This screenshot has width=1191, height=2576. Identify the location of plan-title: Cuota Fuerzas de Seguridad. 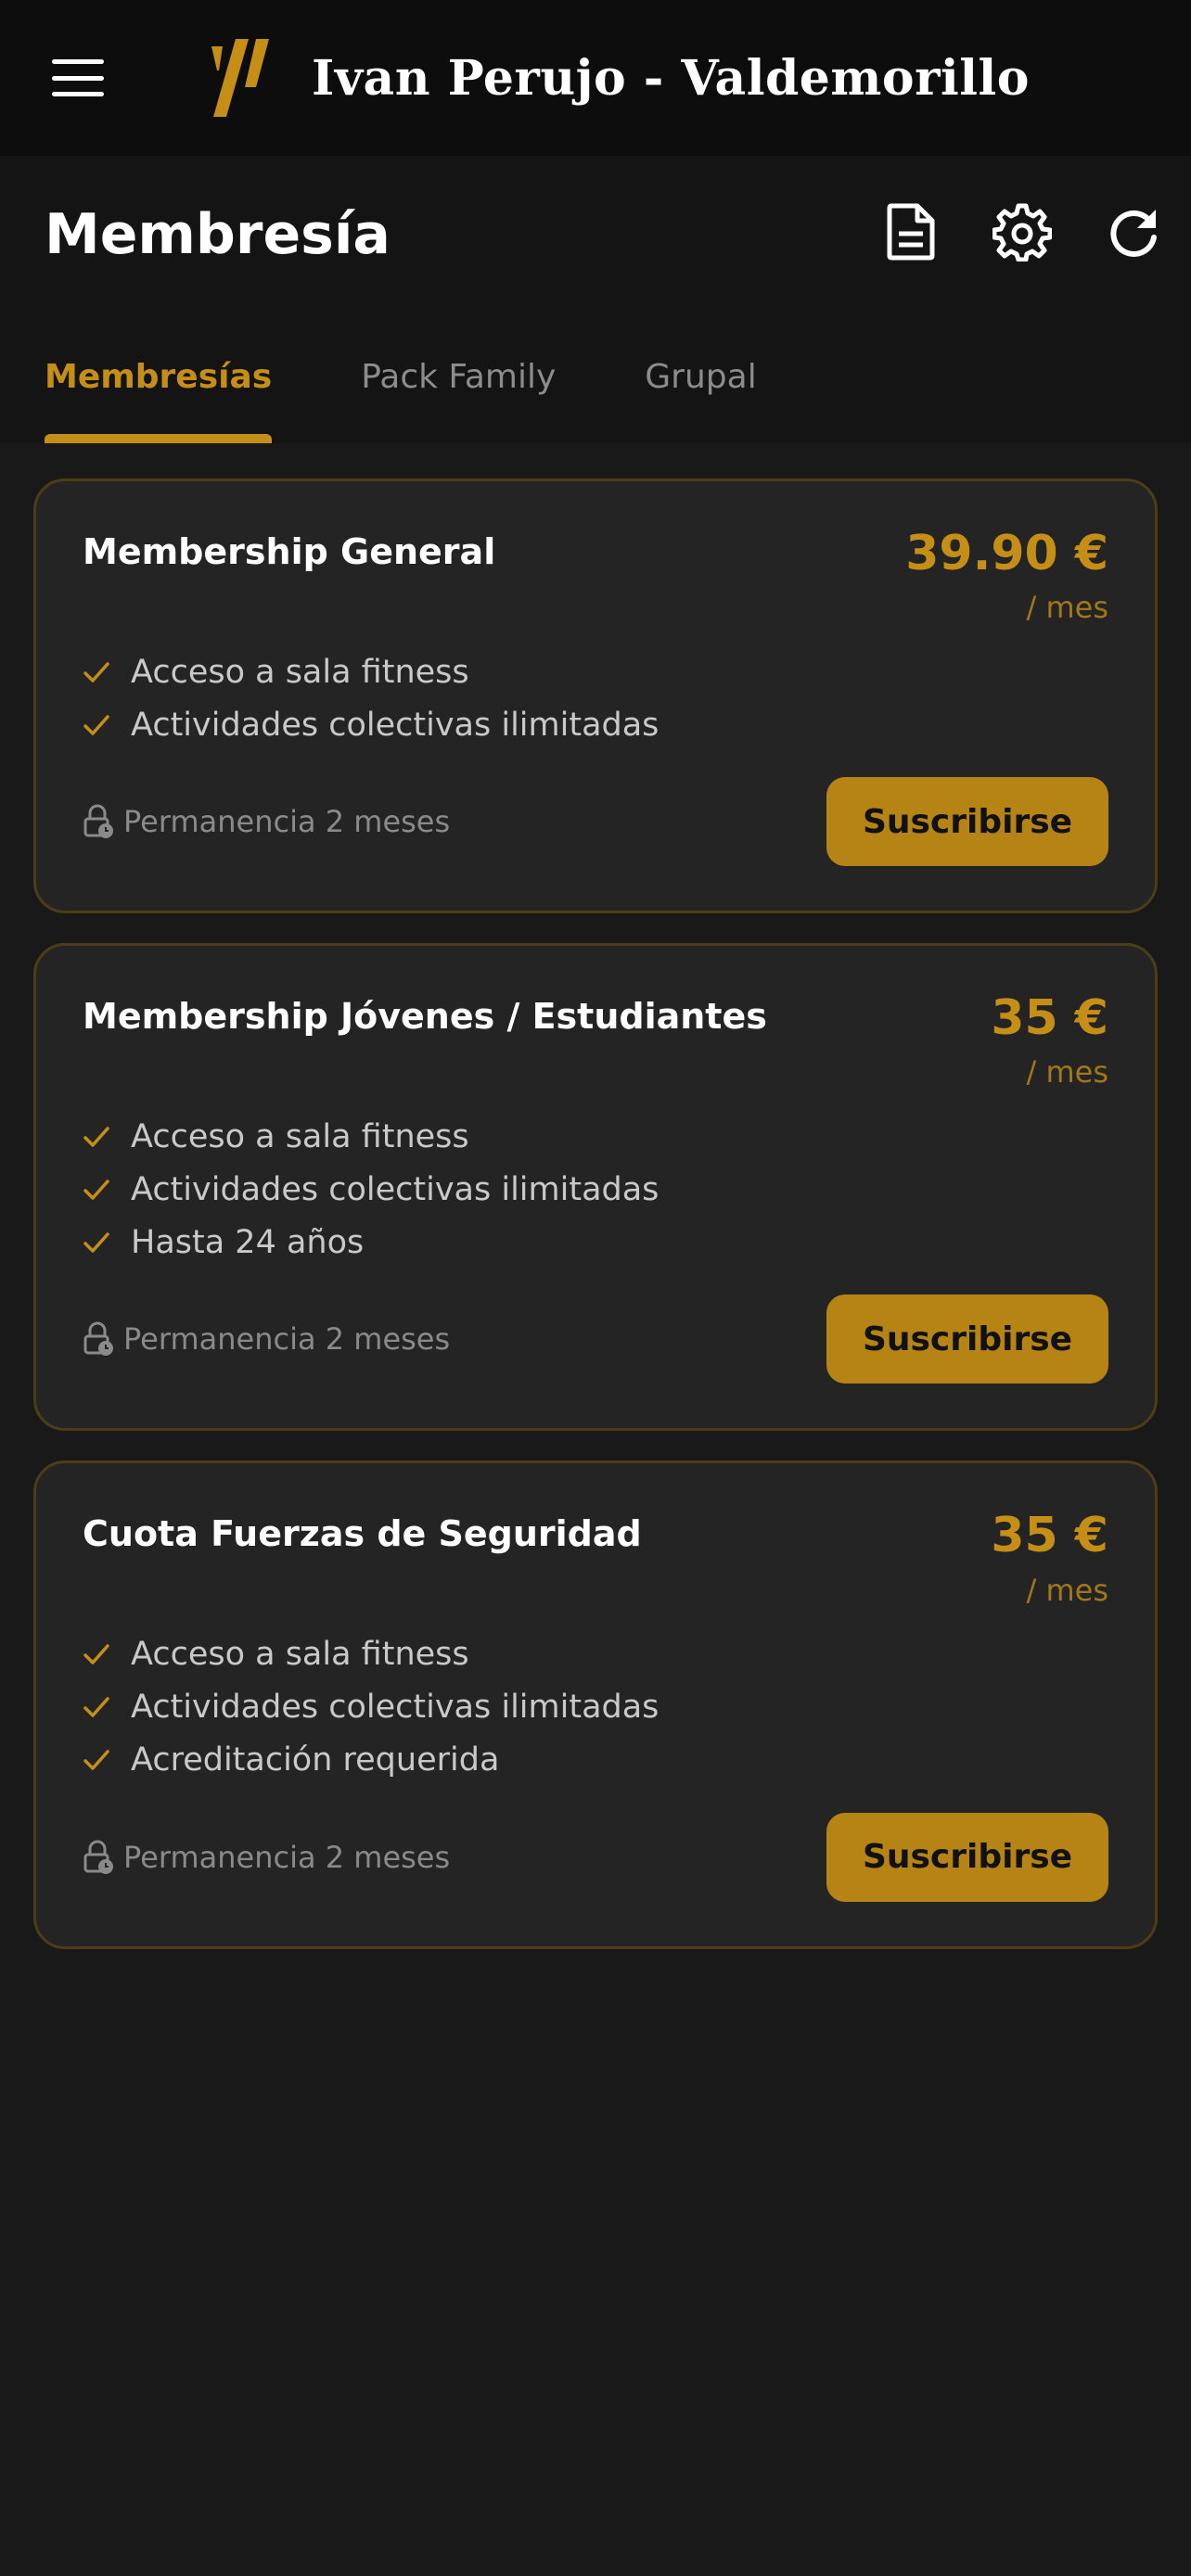
(362, 1534).